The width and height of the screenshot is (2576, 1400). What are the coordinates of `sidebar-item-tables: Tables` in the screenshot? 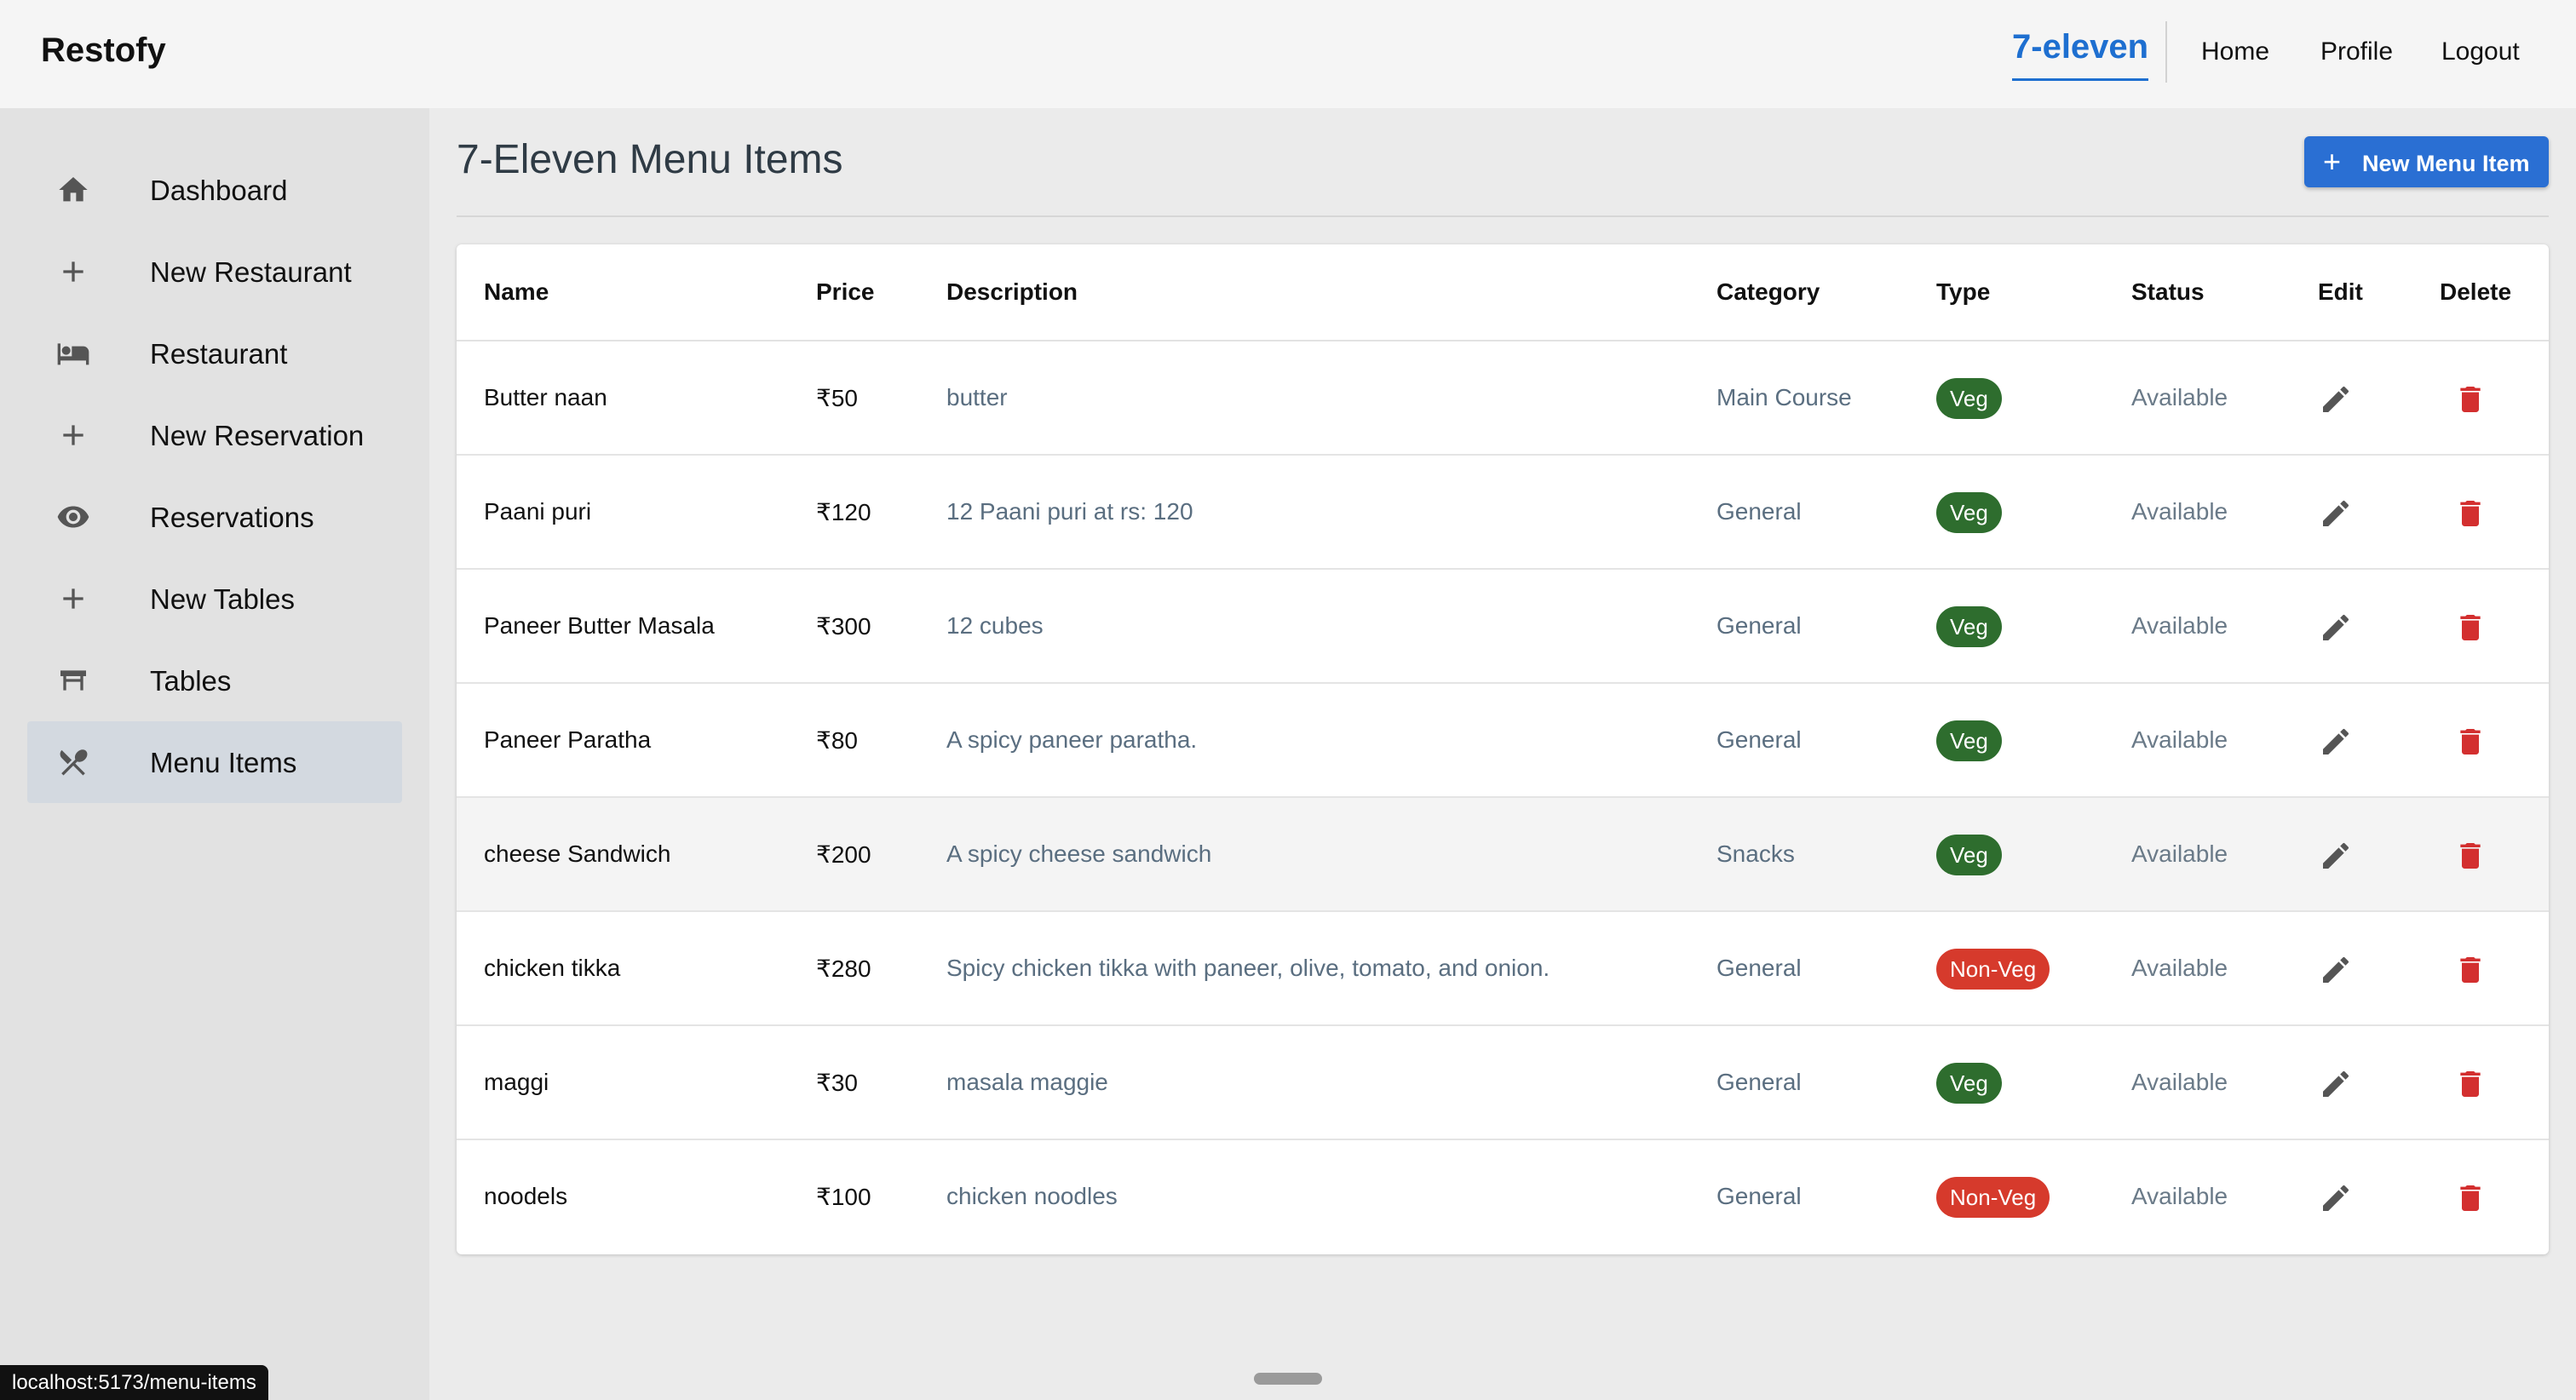 It's located at (214, 680).